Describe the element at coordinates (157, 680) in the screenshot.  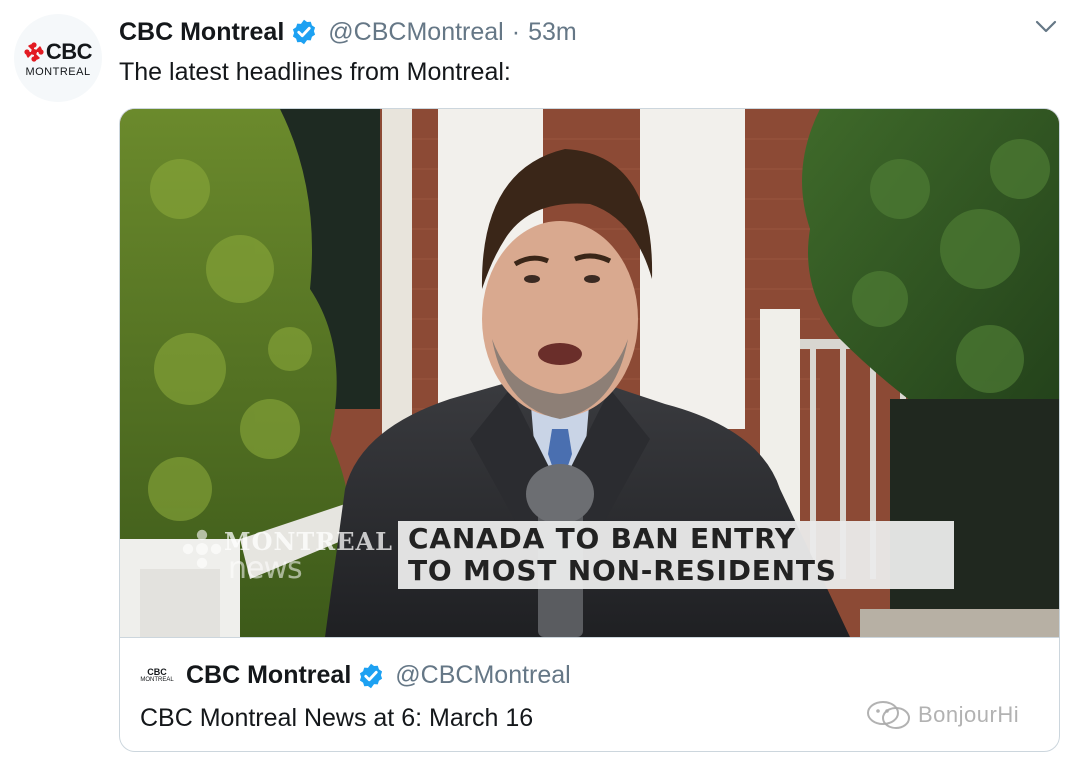
I see `quoted-logo-city: MONTREAL` at that location.